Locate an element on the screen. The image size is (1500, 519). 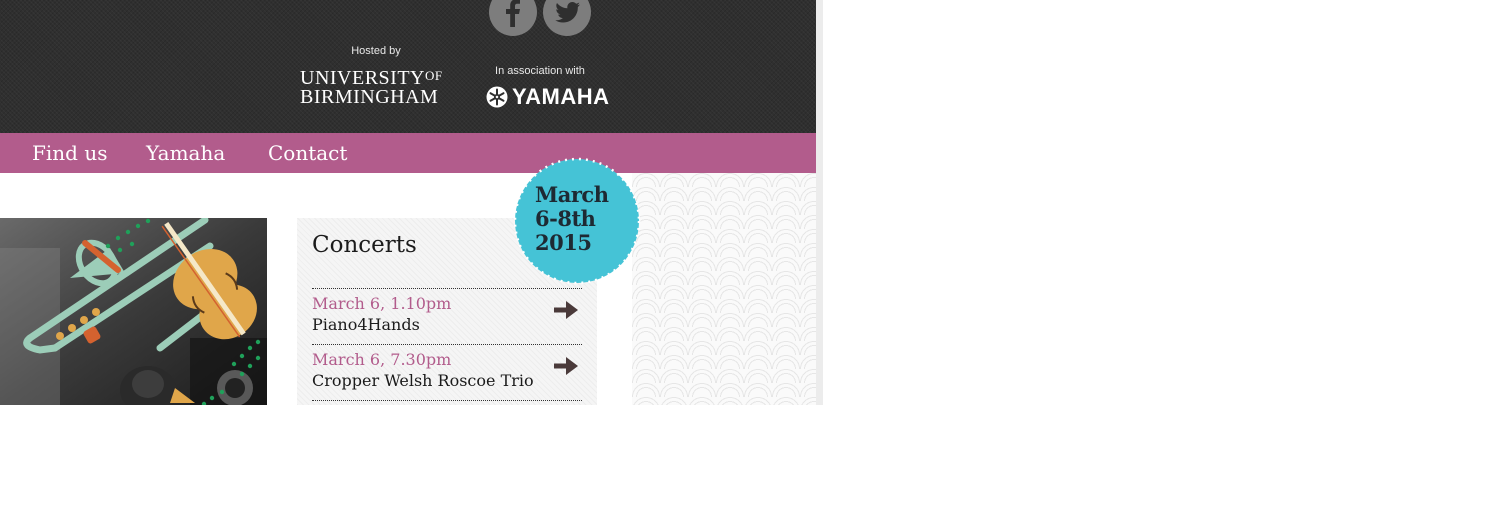
festival-illustration is located at coordinates (133, 311).